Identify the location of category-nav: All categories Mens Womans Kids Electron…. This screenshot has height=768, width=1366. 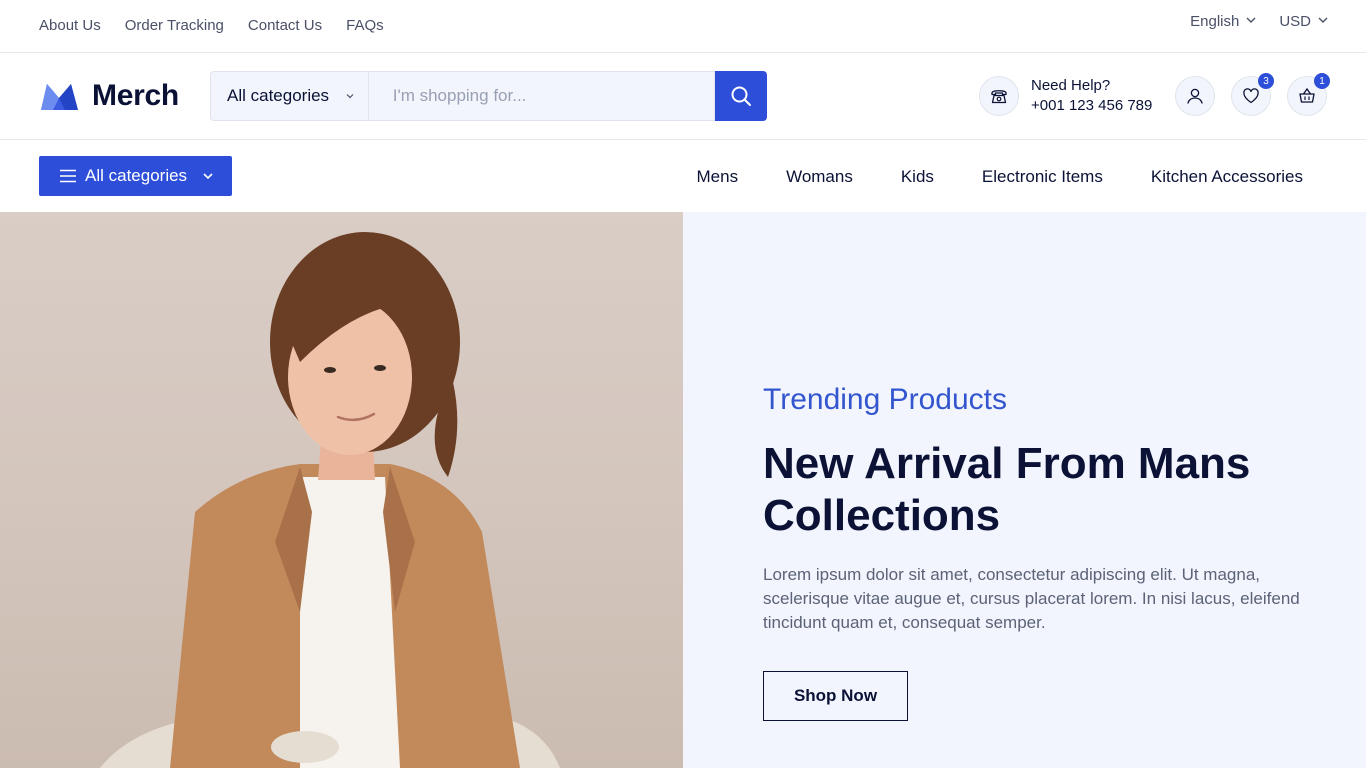
(683, 176).